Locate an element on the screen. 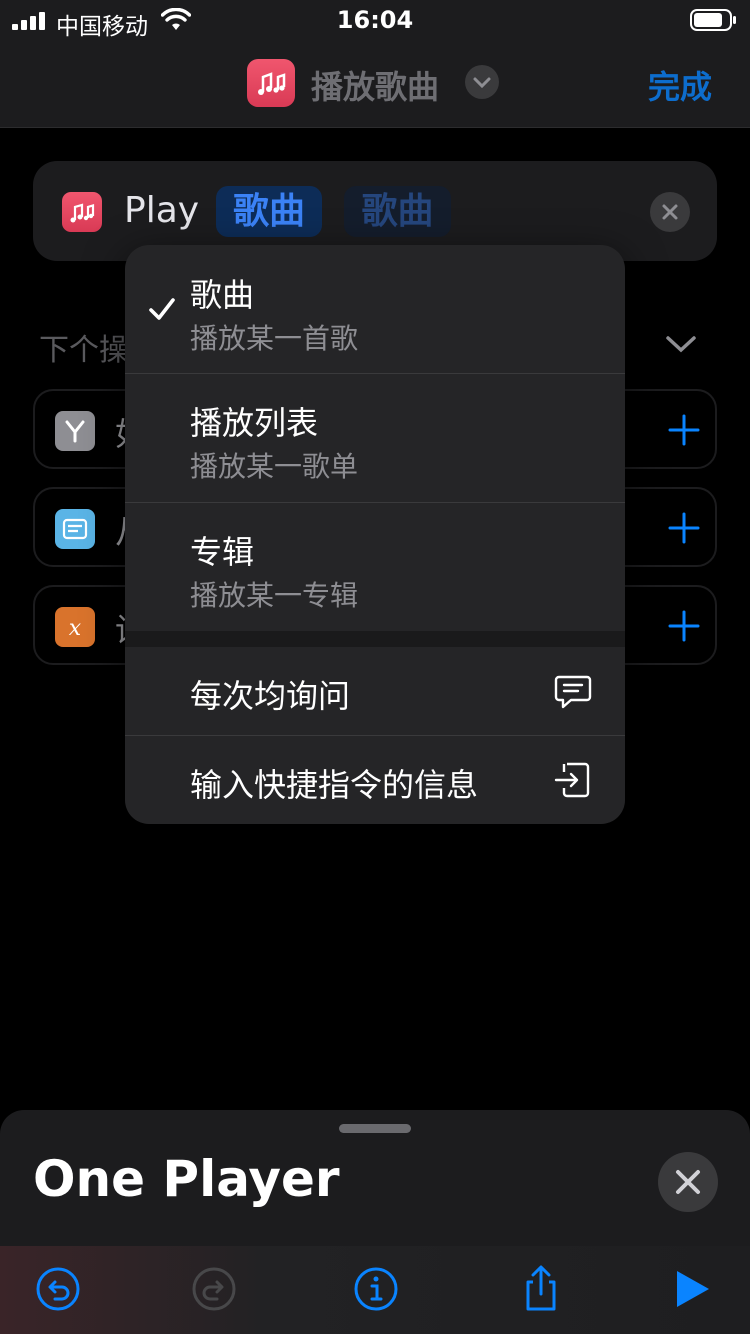 The height and width of the screenshot is (1334, 750). variable-icon: x is located at coordinates (75, 627).